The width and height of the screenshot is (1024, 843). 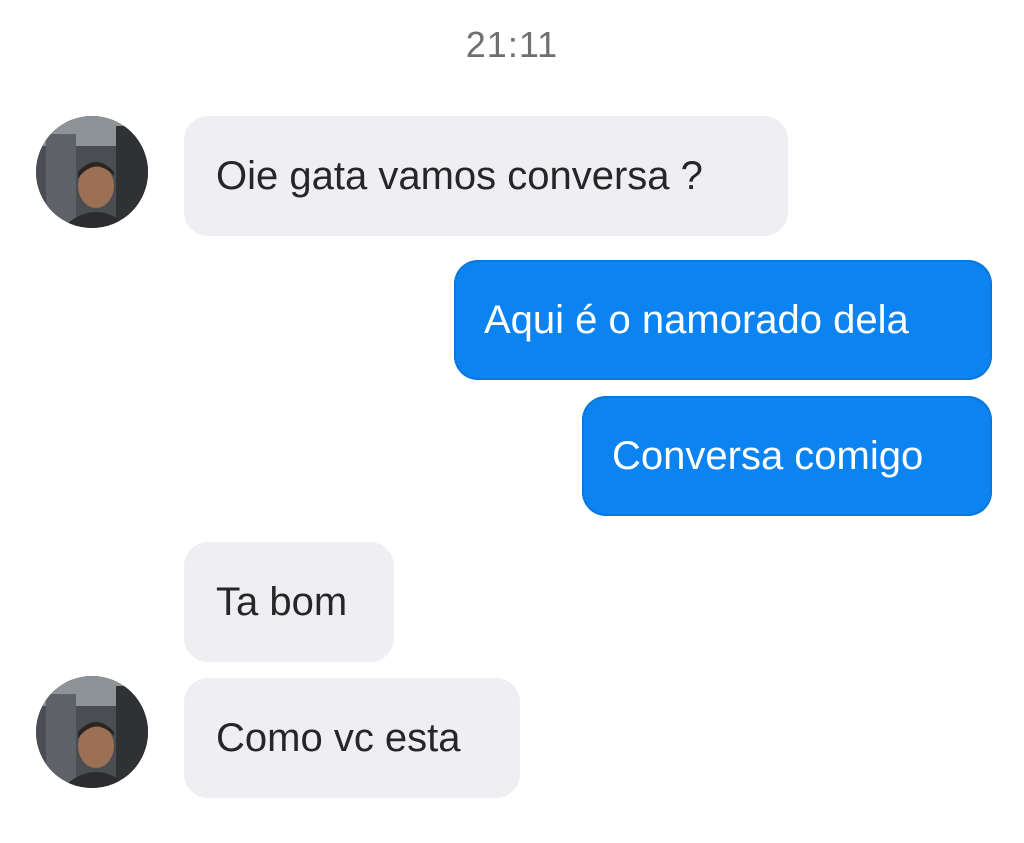 What do you see at coordinates (459, 175) in the screenshot?
I see `message-text: Oie gata vamos conversa ?` at bounding box center [459, 175].